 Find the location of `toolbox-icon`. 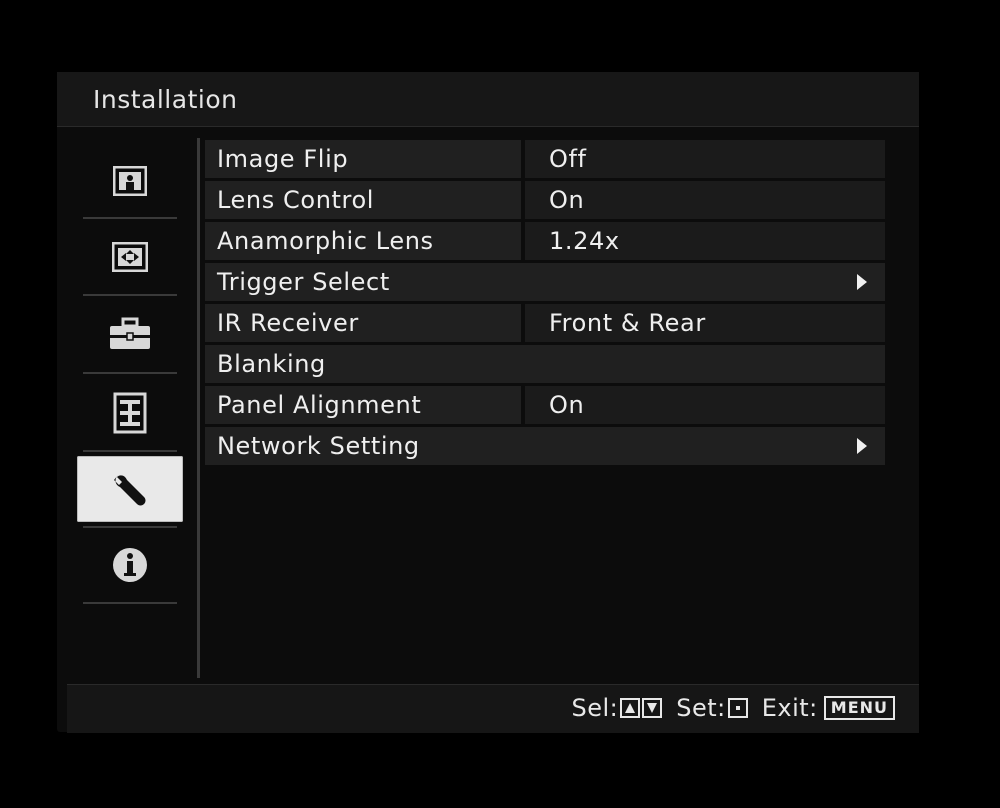

toolbox-icon is located at coordinates (130, 333).